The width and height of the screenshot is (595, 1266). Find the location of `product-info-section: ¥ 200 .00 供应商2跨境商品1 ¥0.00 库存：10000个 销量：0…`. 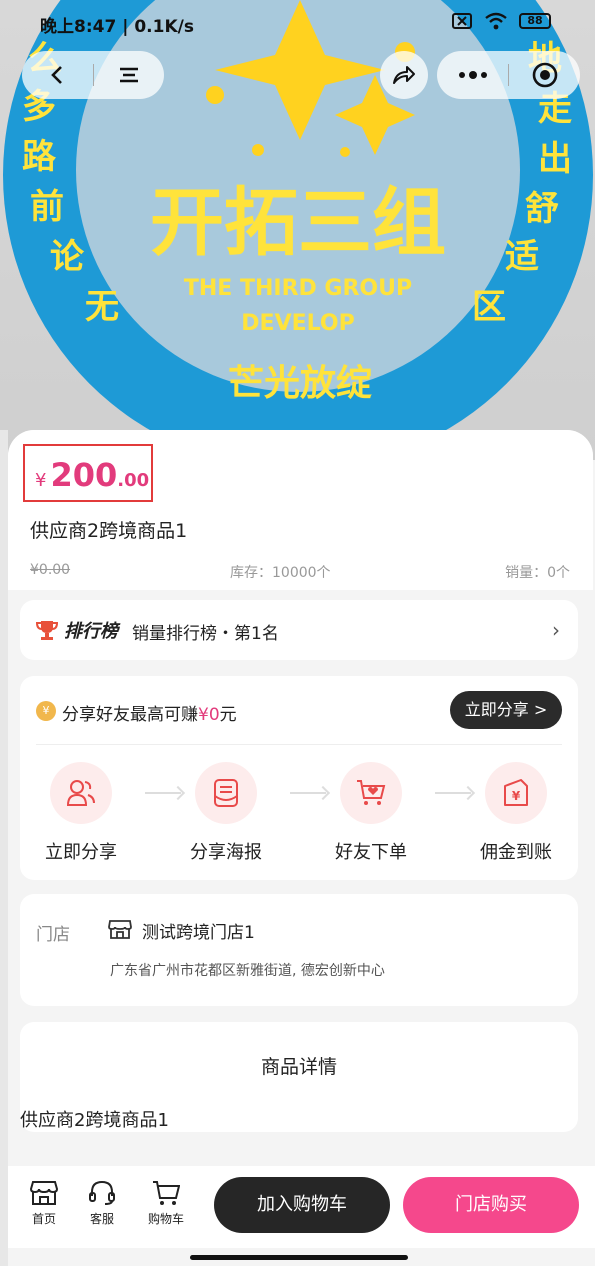

product-info-section: ¥ 200 .00 供应商2跨境商品1 ¥0.00 库存：10000个 销量：0… is located at coordinates (300, 510).